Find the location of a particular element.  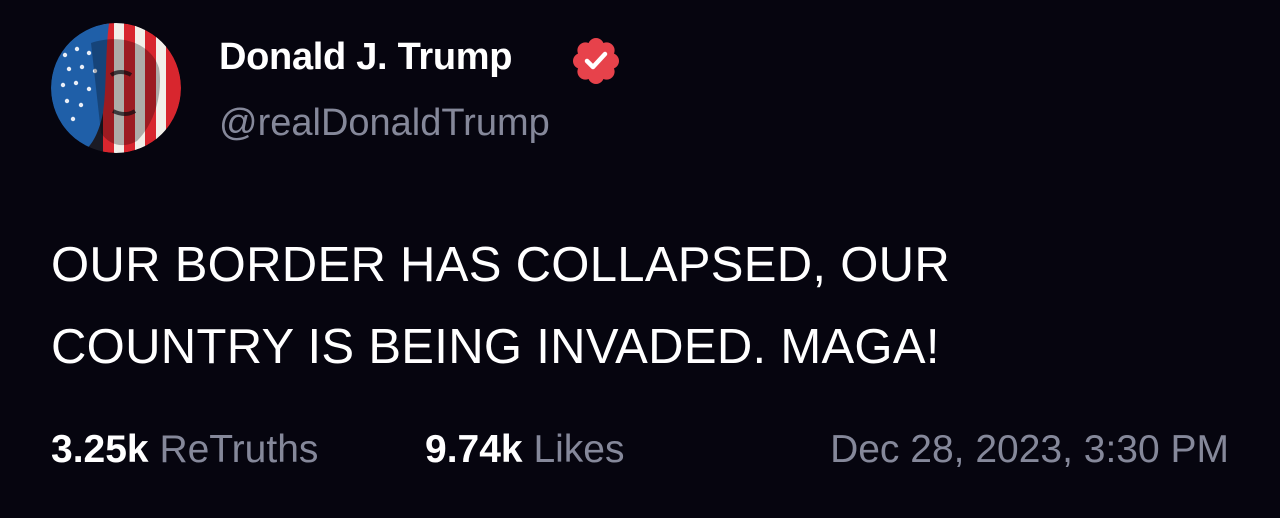

likes-stat: 9.74k Likes is located at coordinates (525, 450).